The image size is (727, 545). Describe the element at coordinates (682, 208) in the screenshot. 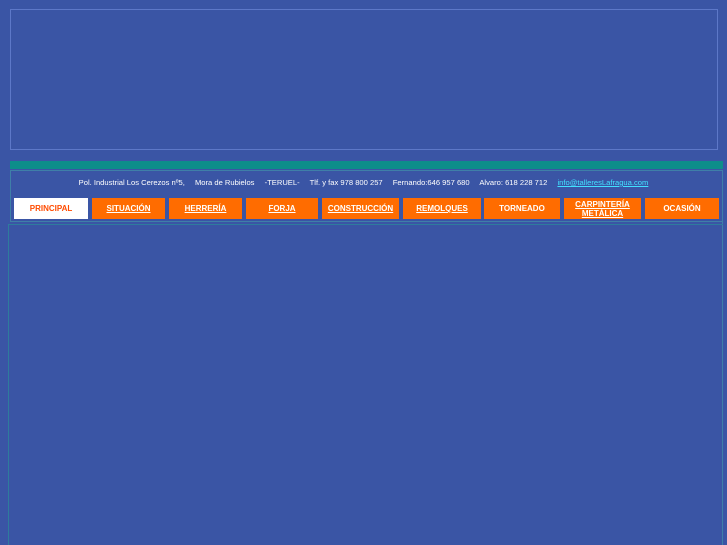

I see `nav-ocasion: OCASIÓN` at that location.